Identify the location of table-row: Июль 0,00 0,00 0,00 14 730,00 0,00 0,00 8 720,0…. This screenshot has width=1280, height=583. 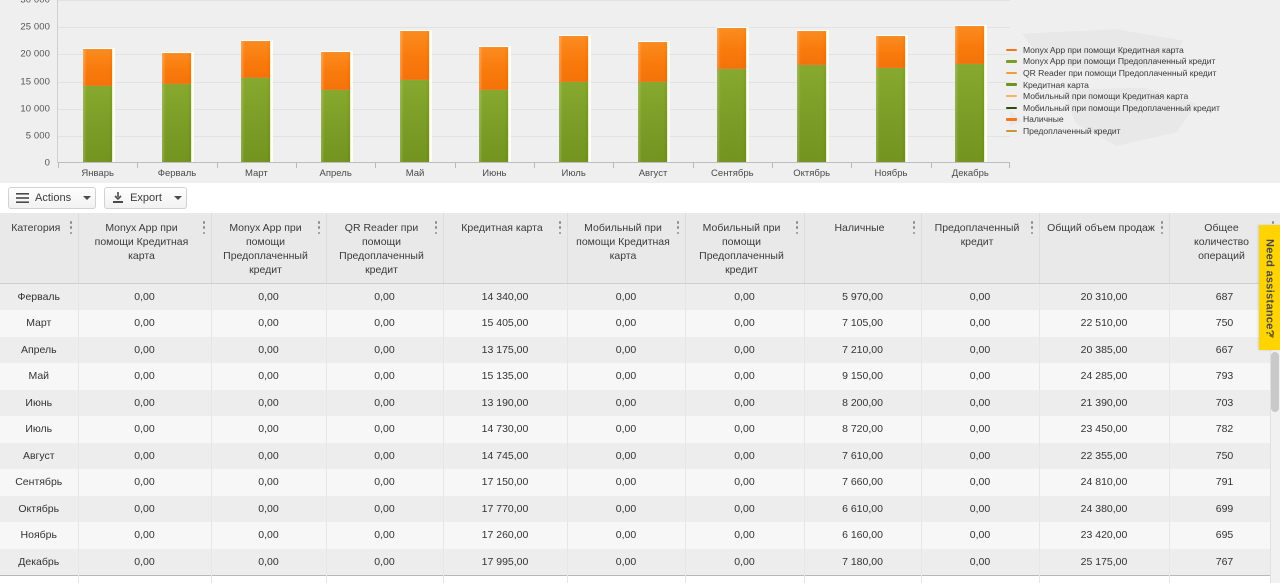
(640, 429).